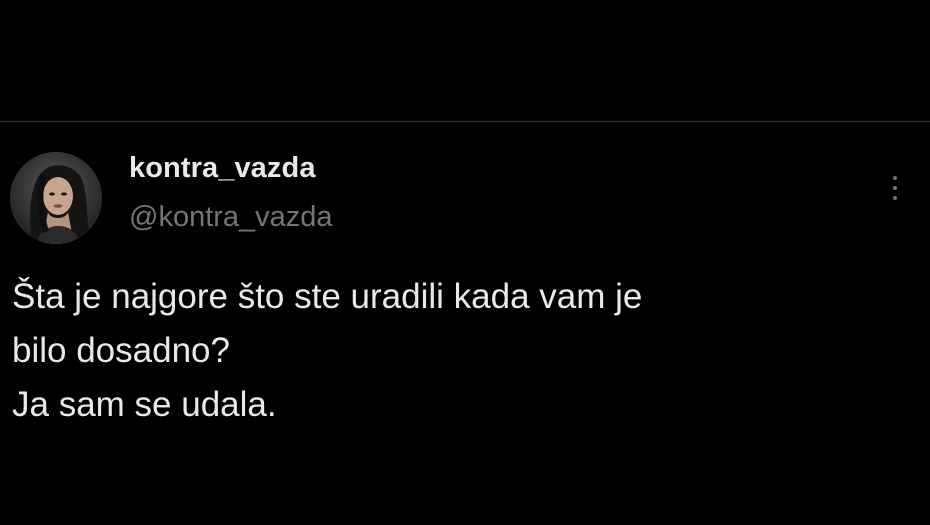 The image size is (930, 525). What do you see at coordinates (222, 168) in the screenshot?
I see `author-display-name: kontra_vazda` at bounding box center [222, 168].